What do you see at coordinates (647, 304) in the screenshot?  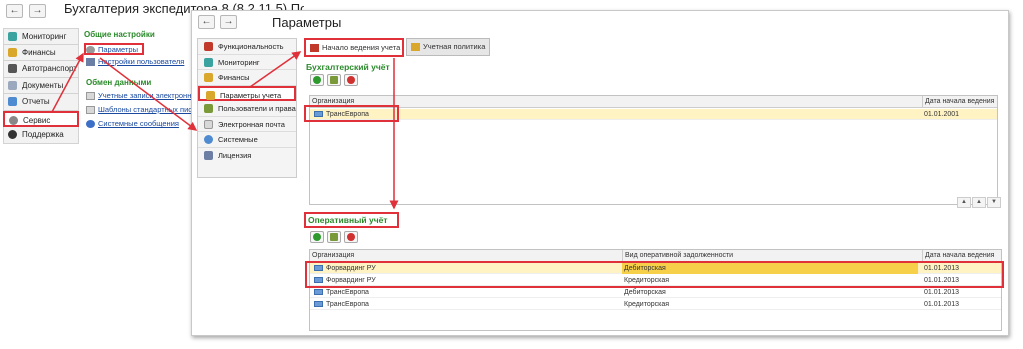 I see `cell-debt-type: Кредиторская` at bounding box center [647, 304].